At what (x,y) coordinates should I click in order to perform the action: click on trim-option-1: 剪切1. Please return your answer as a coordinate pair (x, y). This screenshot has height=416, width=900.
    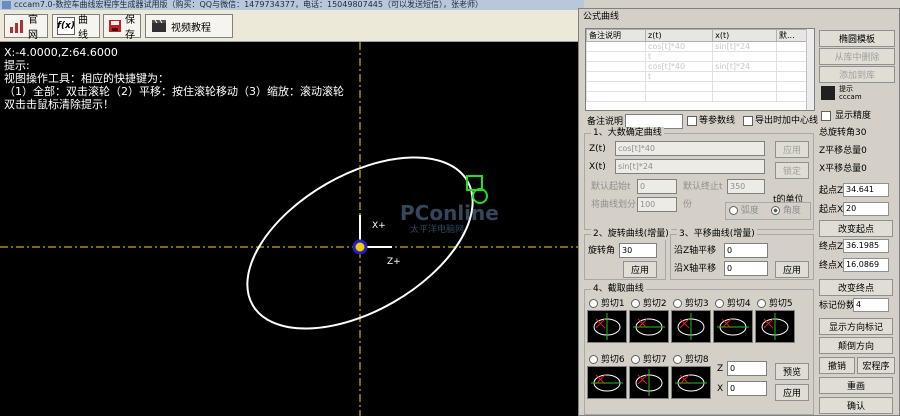
    Looking at the image, I should click on (607, 304).